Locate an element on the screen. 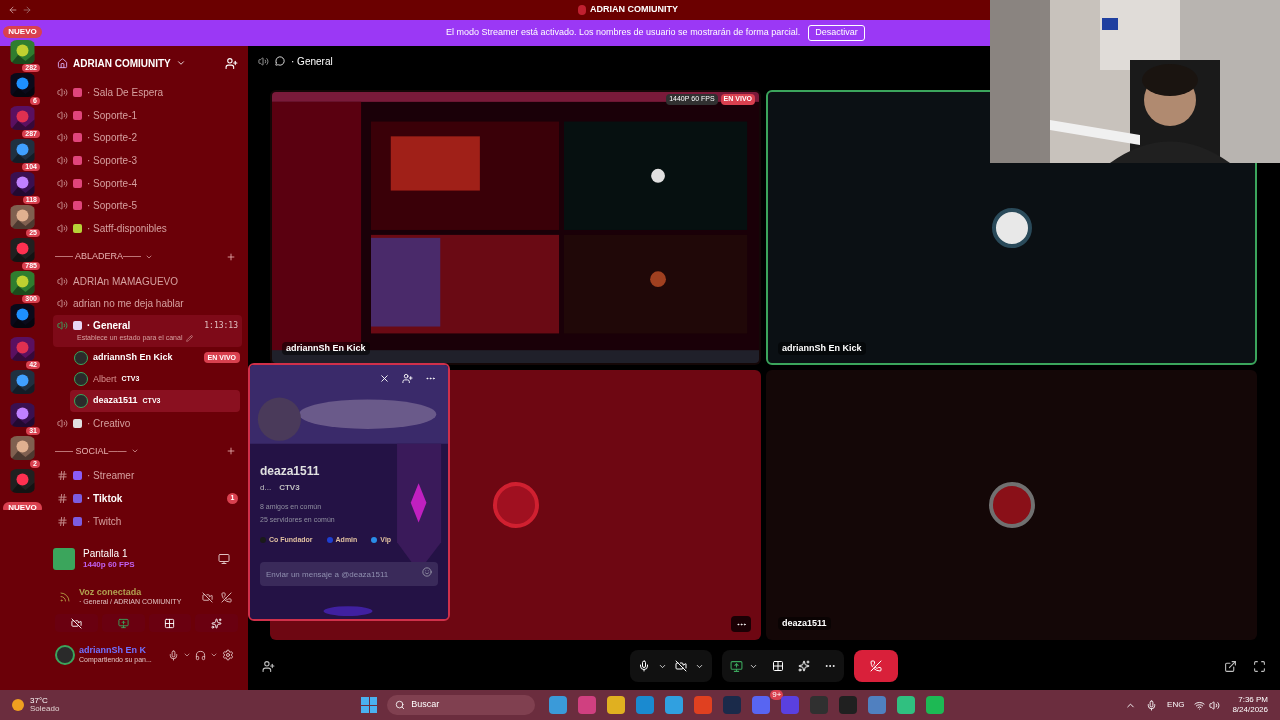 The width and height of the screenshot is (1280, 720). user-tag: CTV3 is located at coordinates (289, 488).